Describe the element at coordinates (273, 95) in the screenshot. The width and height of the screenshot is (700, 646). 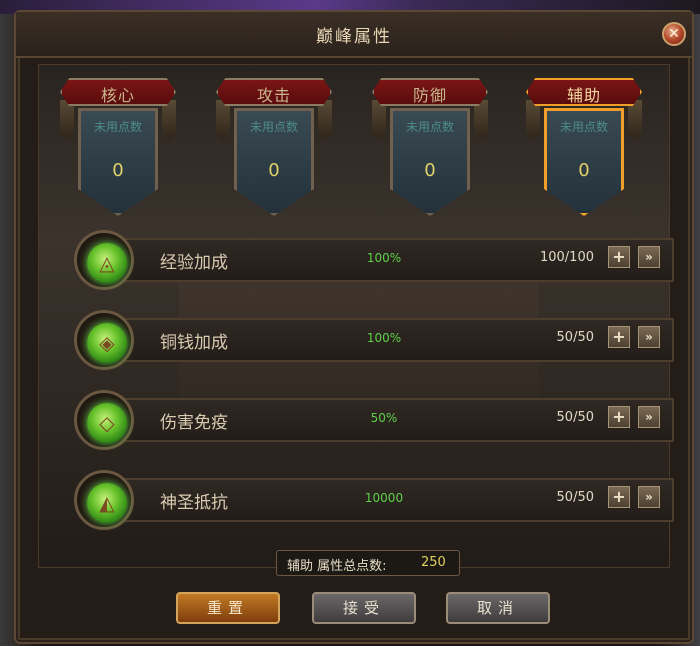
I see `tab-label: 攻击` at that location.